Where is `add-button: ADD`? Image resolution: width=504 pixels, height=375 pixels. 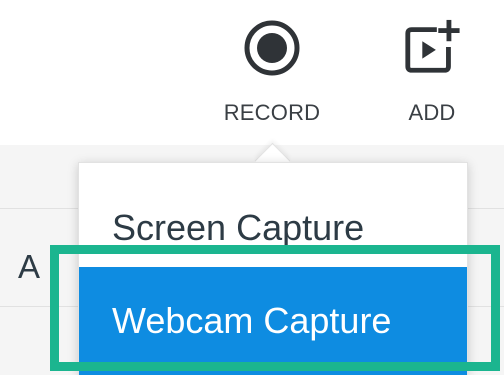
add-button: ADD is located at coordinates (432, 70).